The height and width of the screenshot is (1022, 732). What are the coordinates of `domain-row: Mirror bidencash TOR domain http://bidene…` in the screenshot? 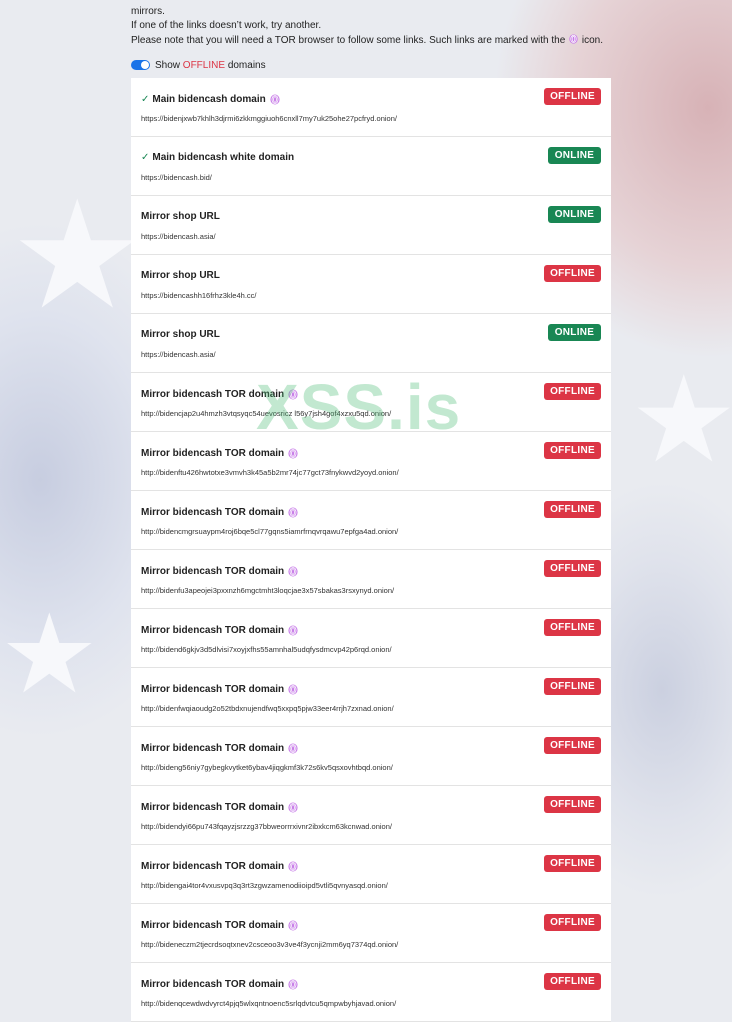 It's located at (371, 933).